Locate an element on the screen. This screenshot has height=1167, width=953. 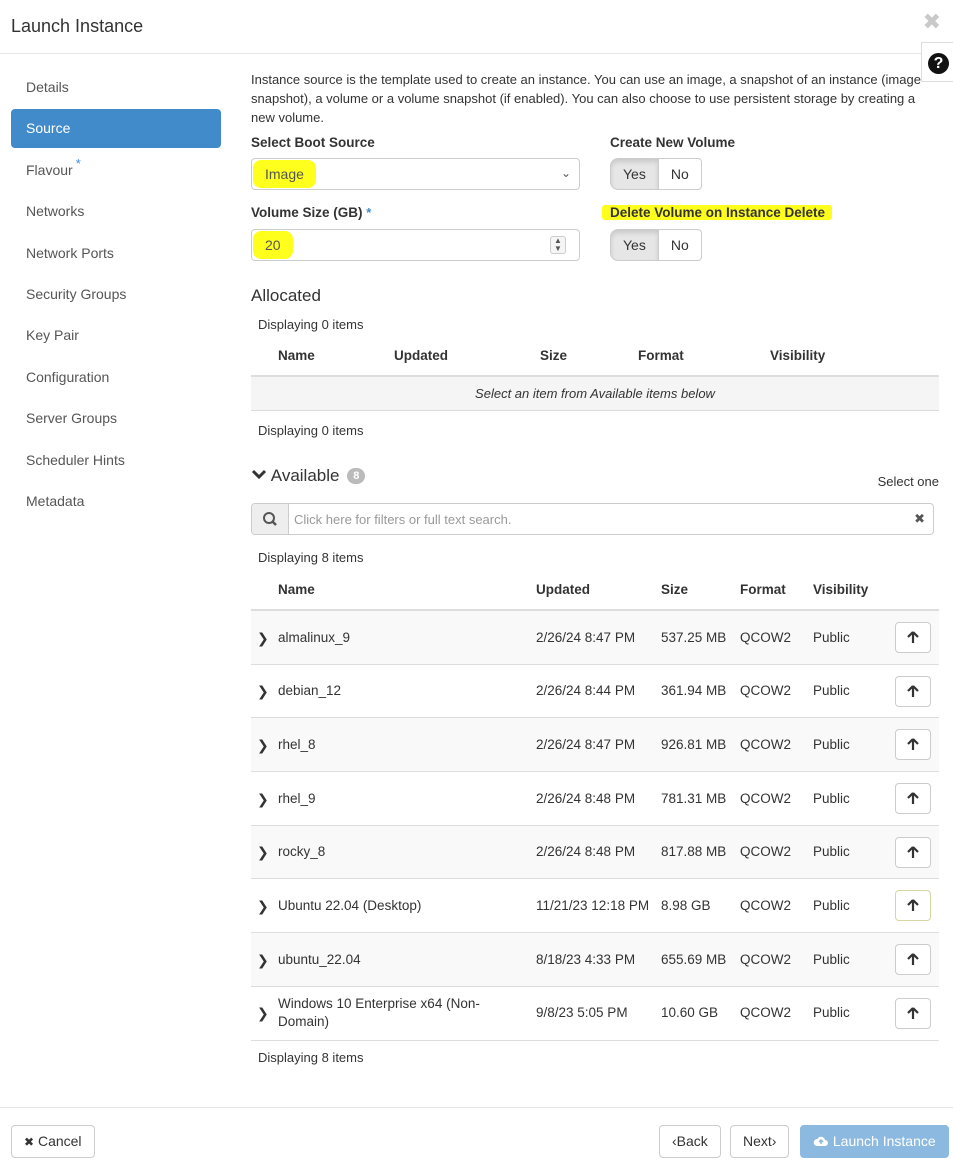
create-volume-no-button: No is located at coordinates (679, 174).